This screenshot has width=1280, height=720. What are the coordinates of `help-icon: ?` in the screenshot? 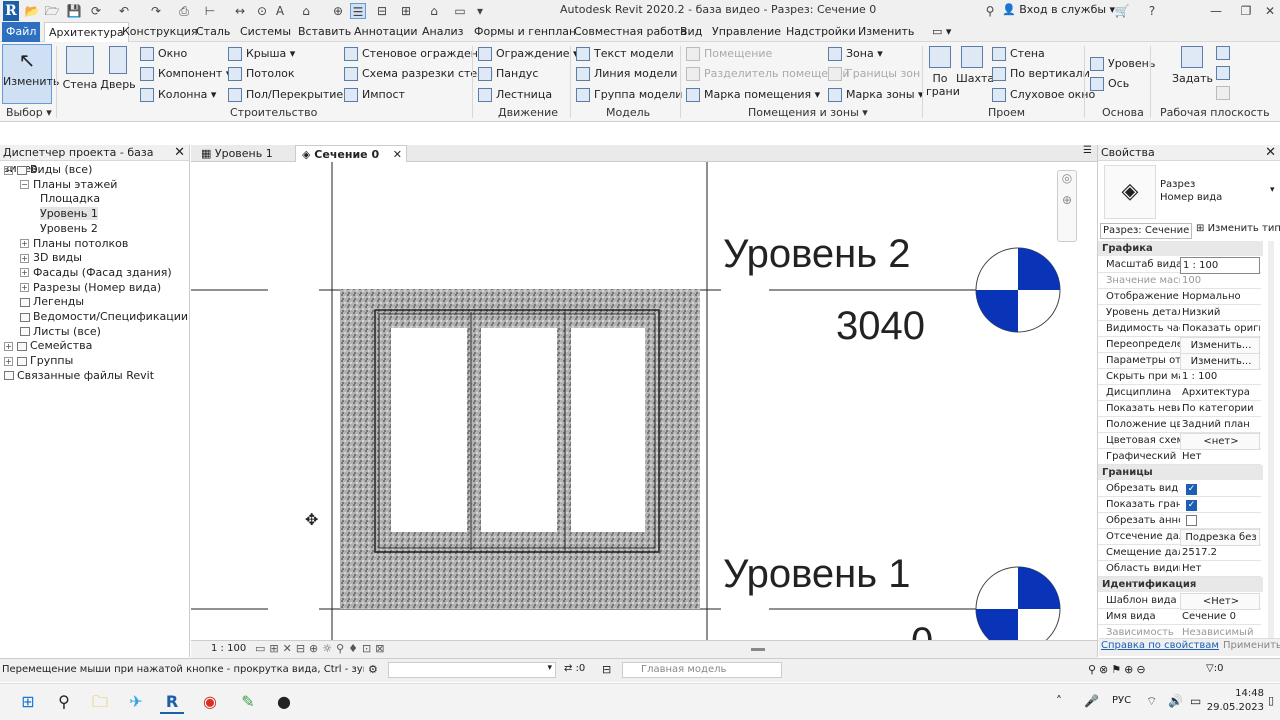 It's located at (1152, 11).